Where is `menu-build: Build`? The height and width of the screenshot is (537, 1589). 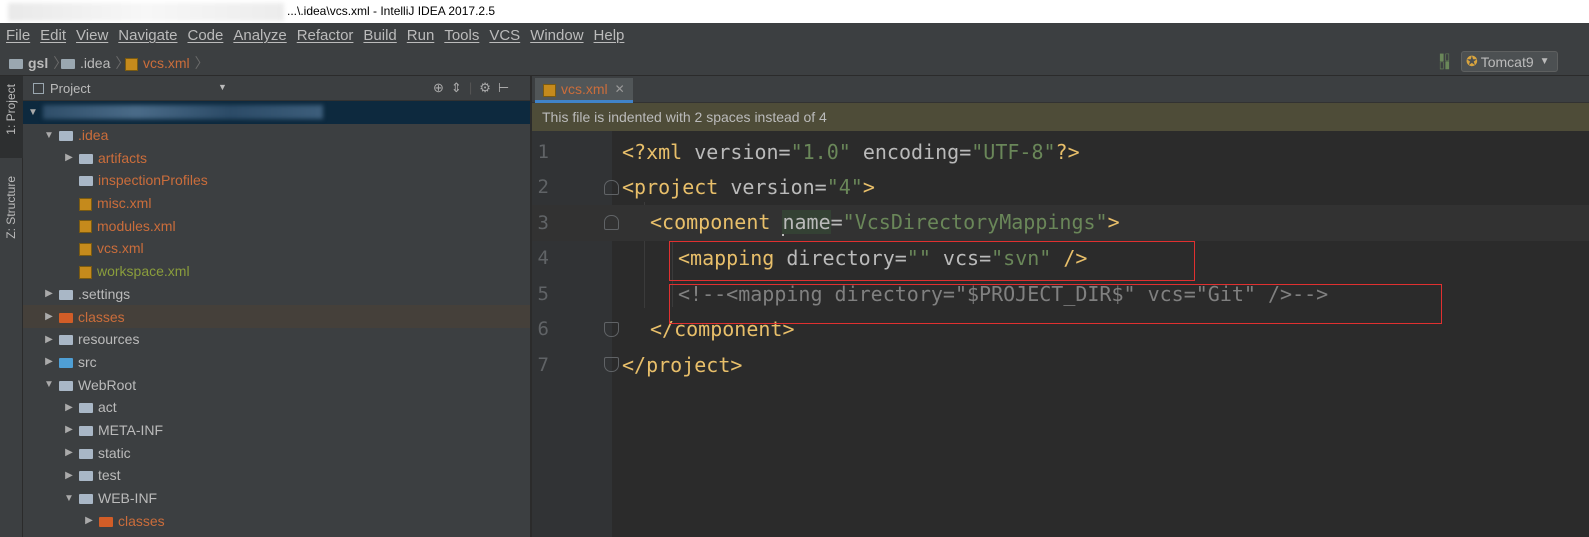 menu-build: Build is located at coordinates (379, 35).